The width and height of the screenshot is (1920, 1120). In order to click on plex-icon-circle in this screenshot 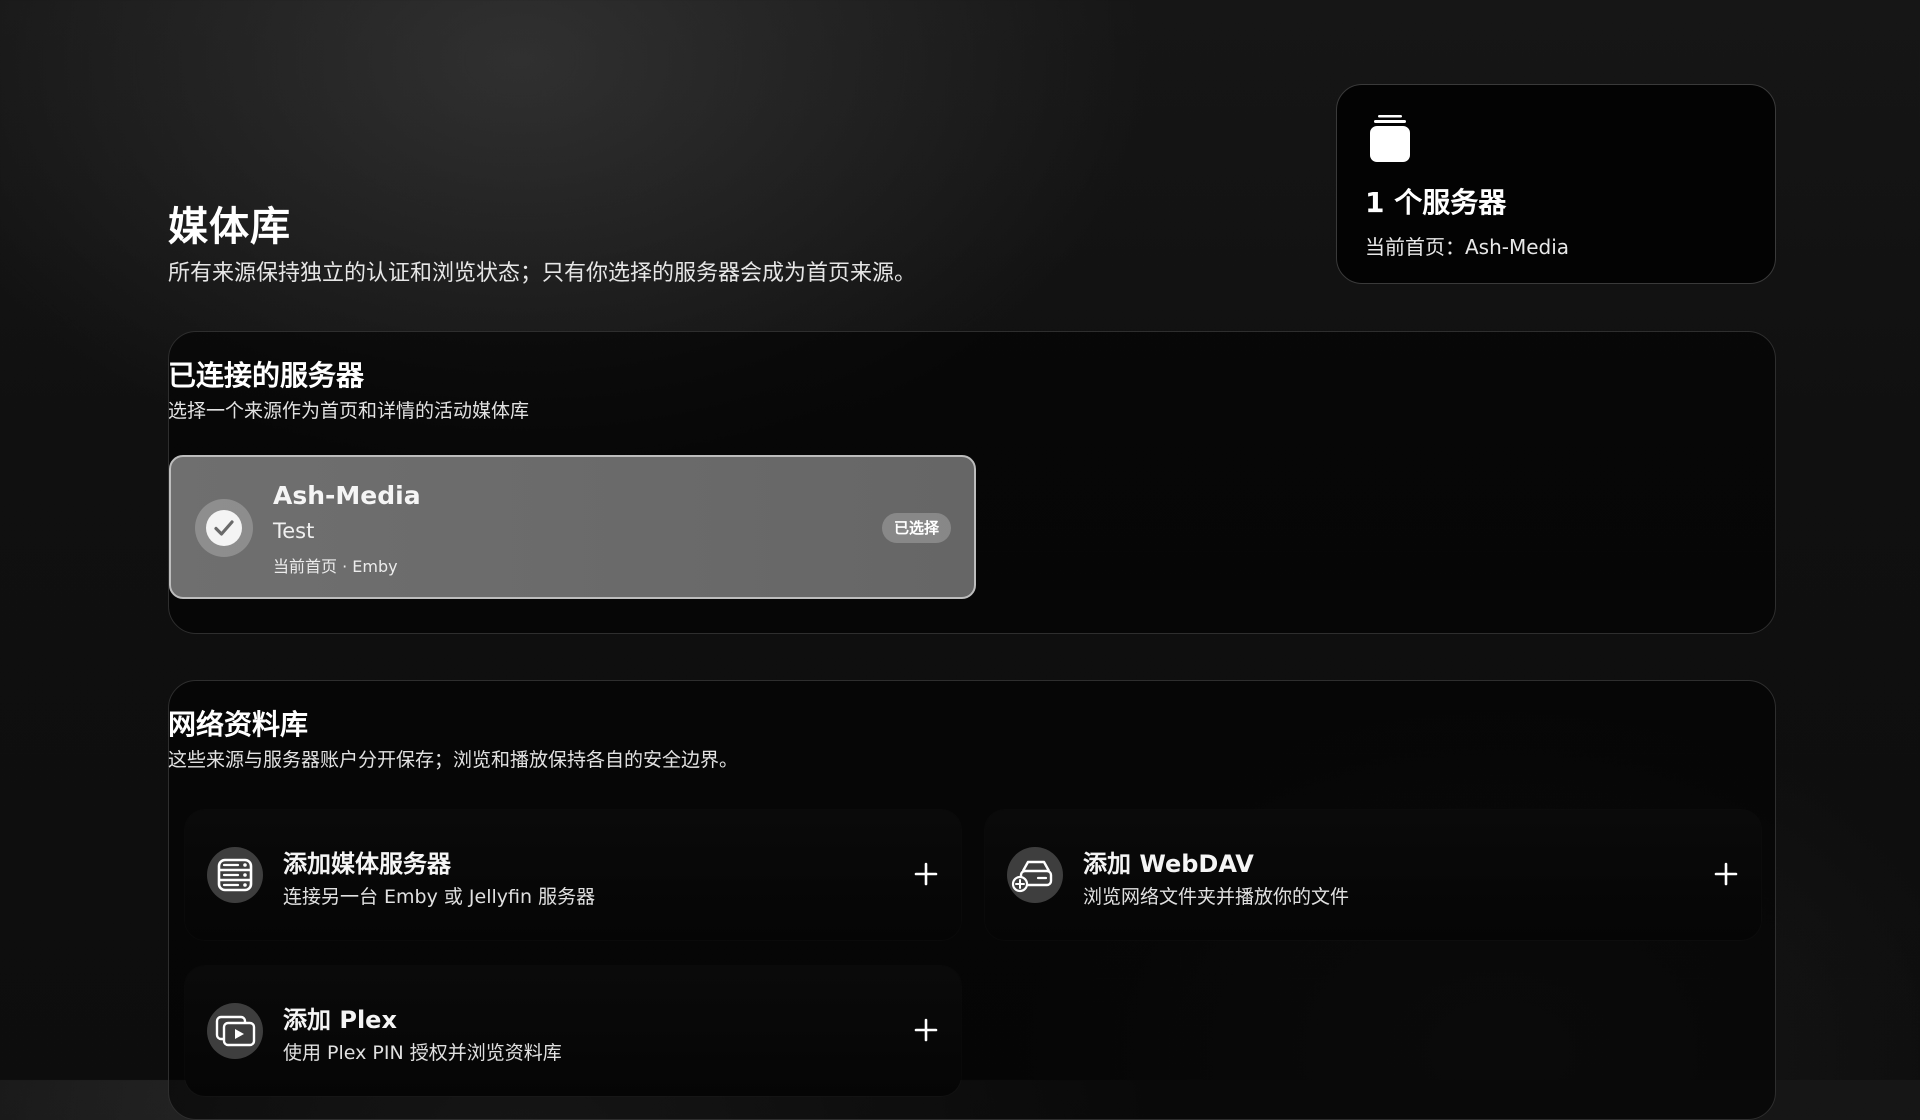, I will do `click(235, 1031)`.